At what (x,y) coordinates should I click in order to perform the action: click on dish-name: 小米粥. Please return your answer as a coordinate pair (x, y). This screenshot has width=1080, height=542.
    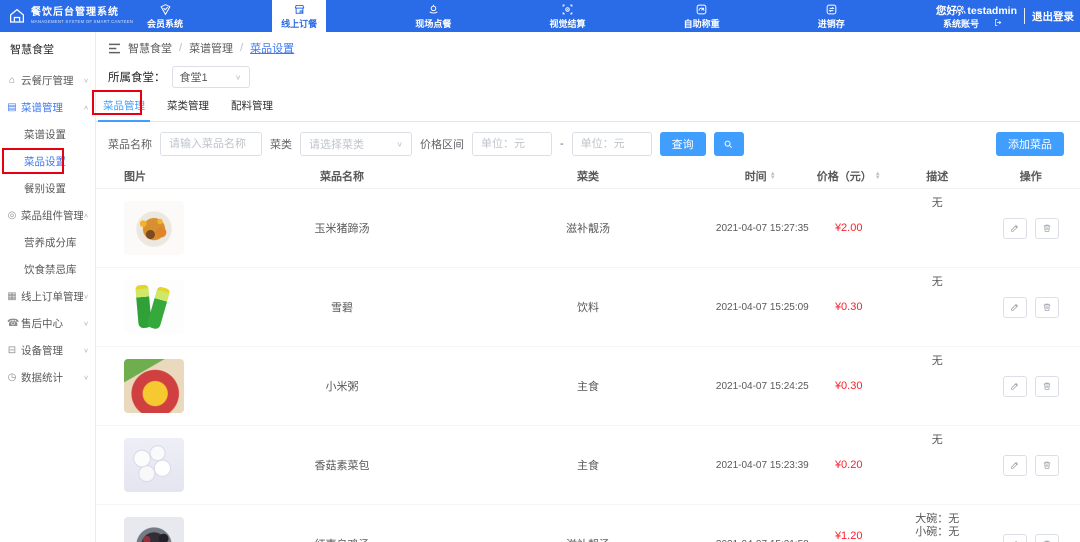
    Looking at the image, I should click on (342, 387).